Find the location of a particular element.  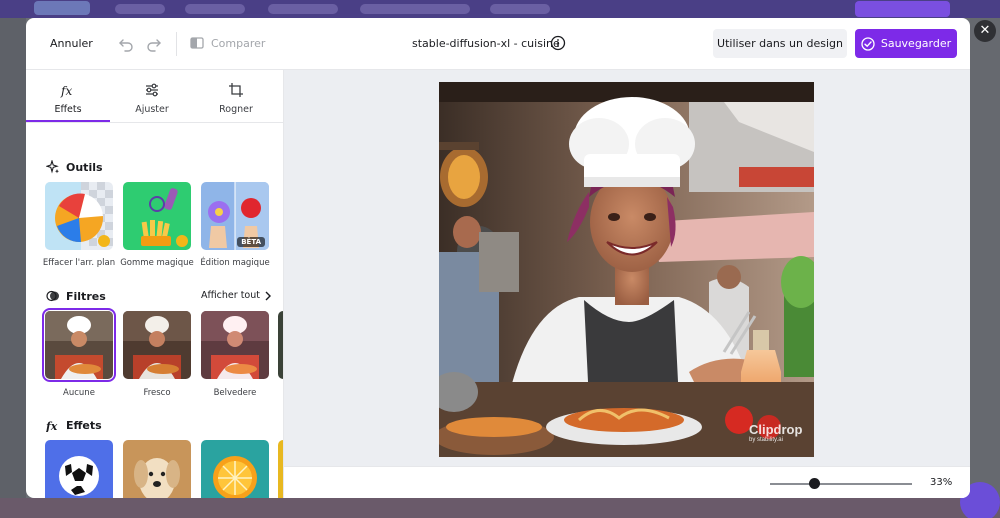

info-icon is located at coordinates (558, 43).